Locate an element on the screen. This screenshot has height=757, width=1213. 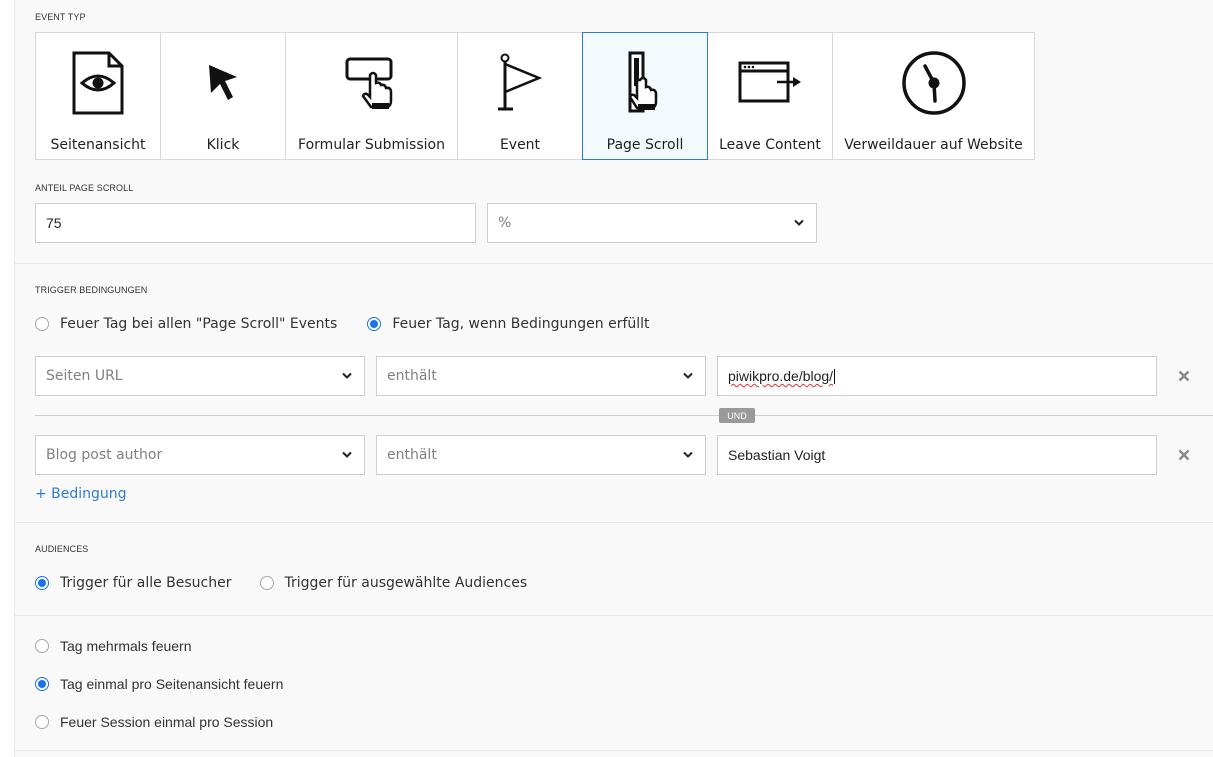
trigger-all-label: Feuer Tag bei allen "Page Scroll" Events is located at coordinates (198, 324).